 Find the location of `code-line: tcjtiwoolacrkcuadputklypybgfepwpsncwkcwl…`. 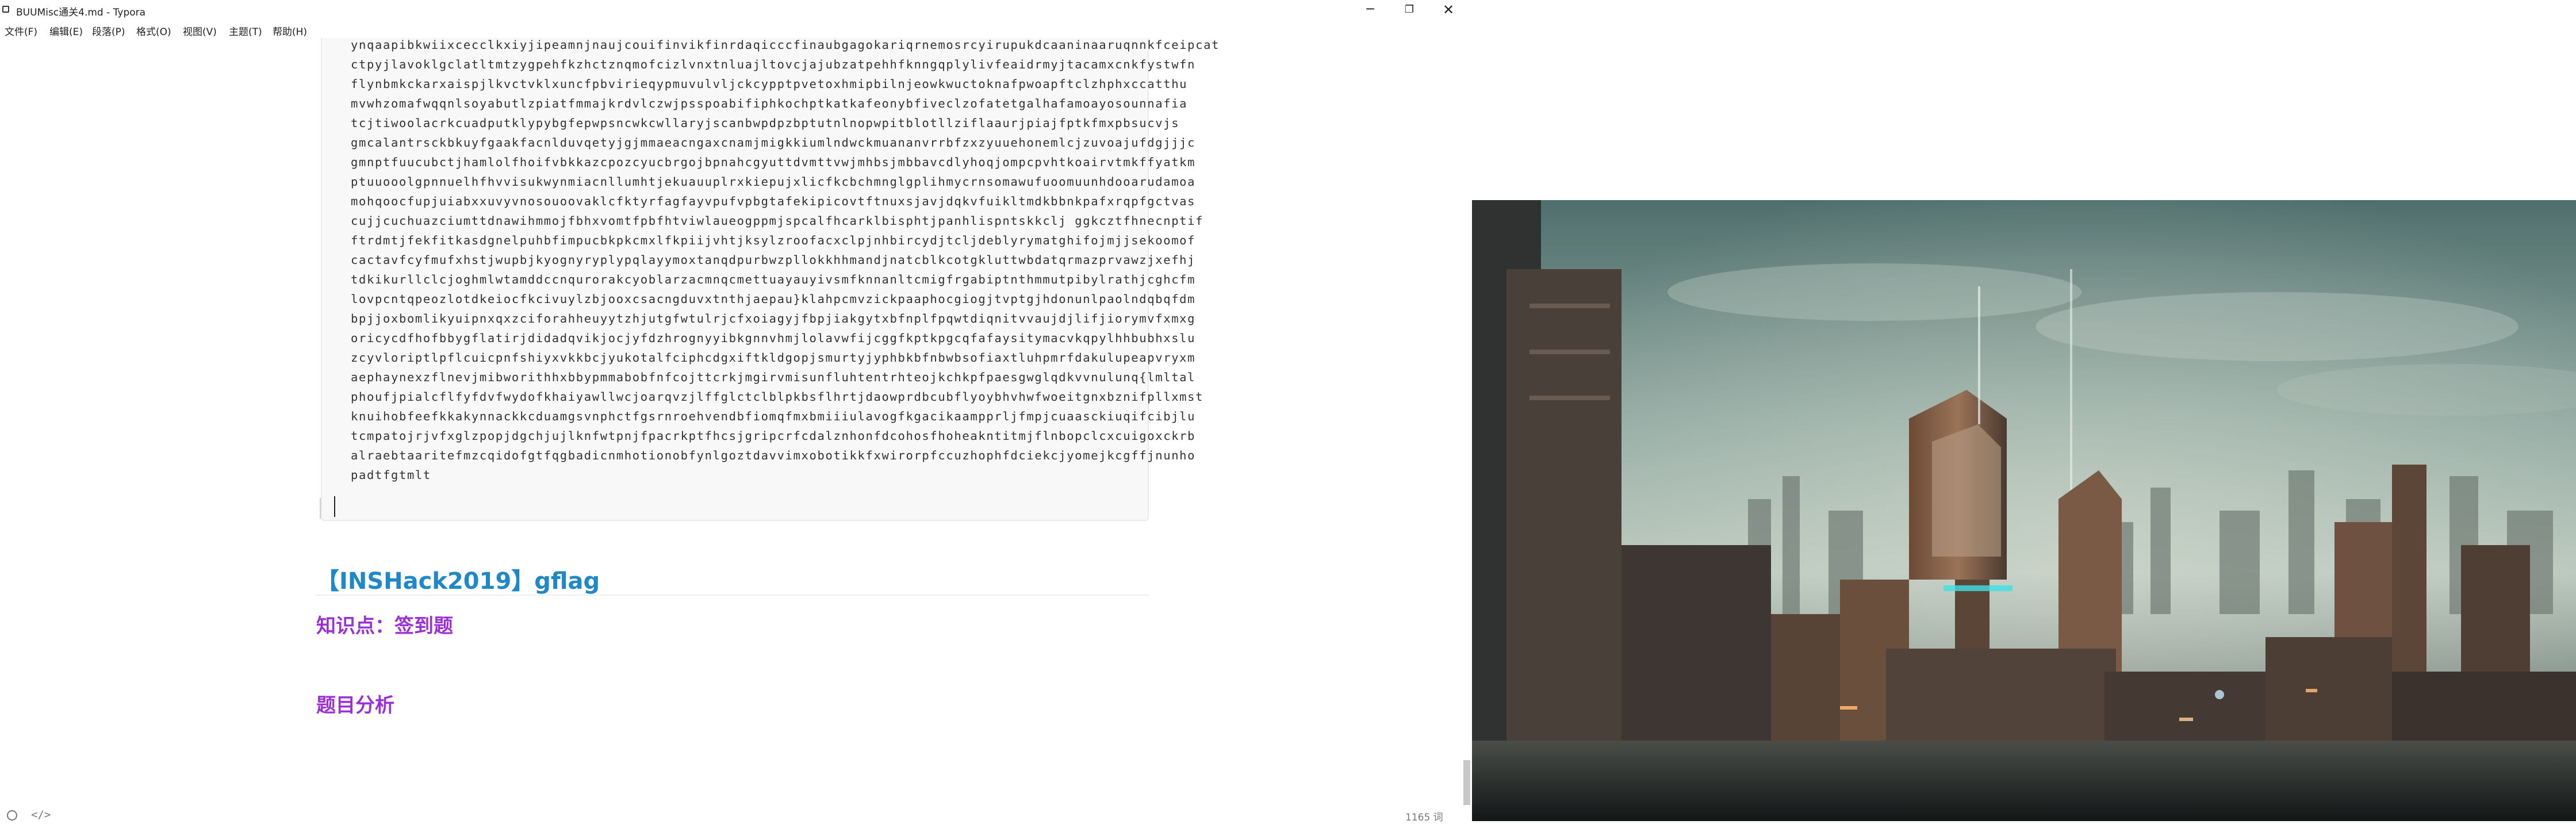

code-line: tcjtiwoolacrkcuadputklypybgfepwpsncwkcwl… is located at coordinates (765, 123).